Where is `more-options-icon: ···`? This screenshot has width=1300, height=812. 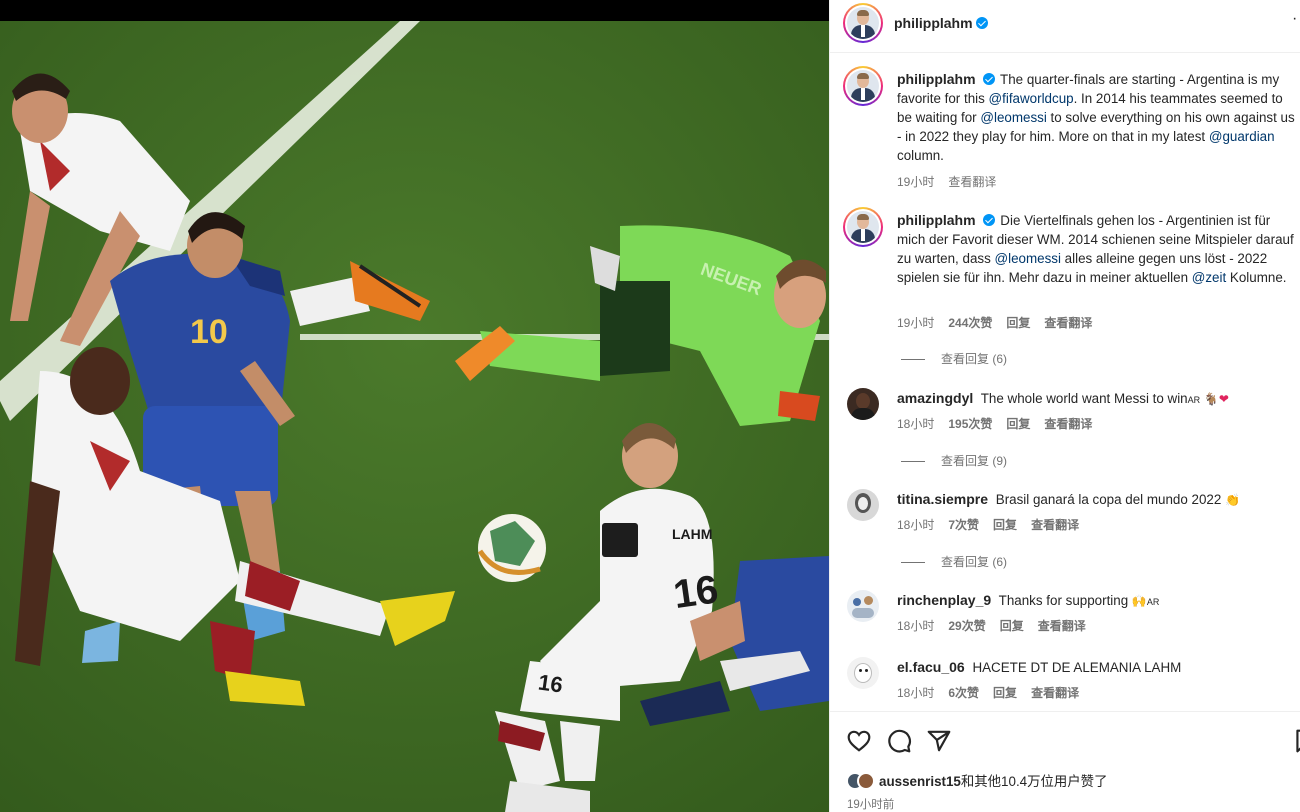
more-options-icon: ··· is located at coordinates (1296, 19).